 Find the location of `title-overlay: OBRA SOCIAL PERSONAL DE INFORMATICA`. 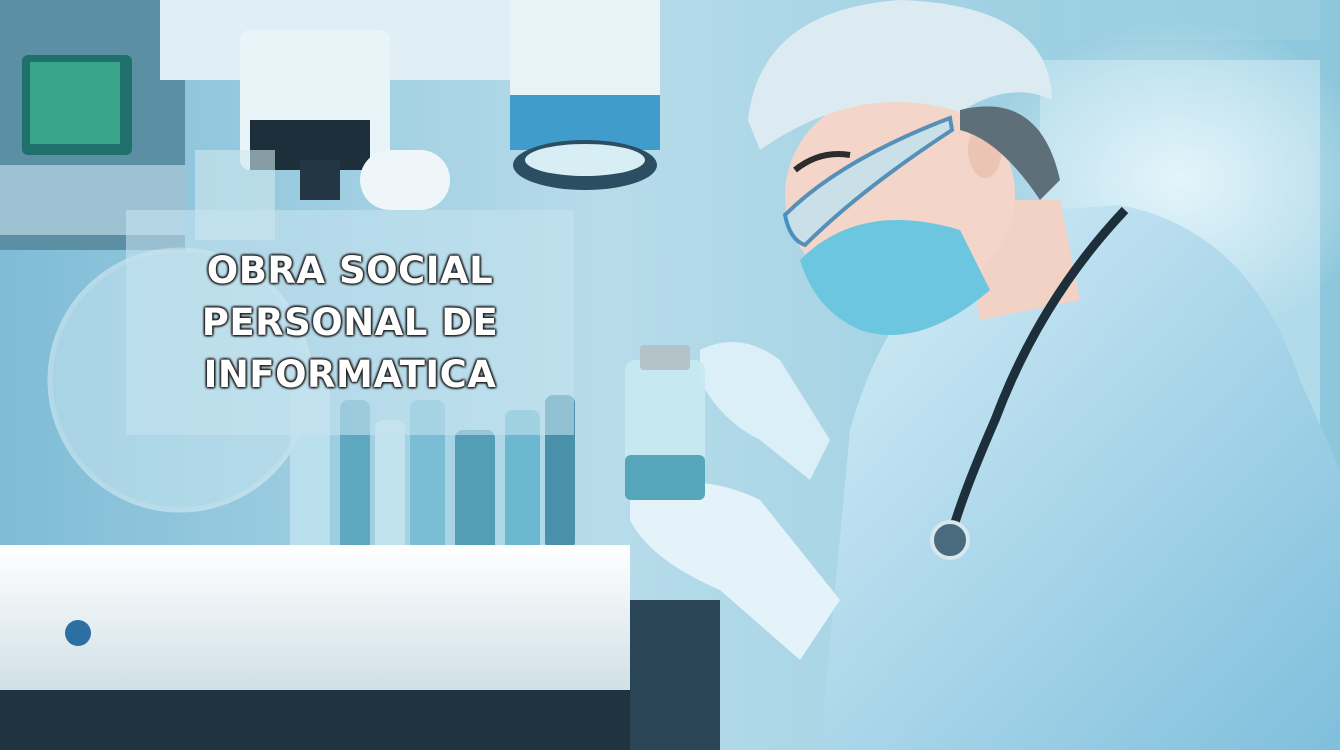

title-overlay: OBRA SOCIAL PERSONAL DE INFORMATICA is located at coordinates (350, 322).